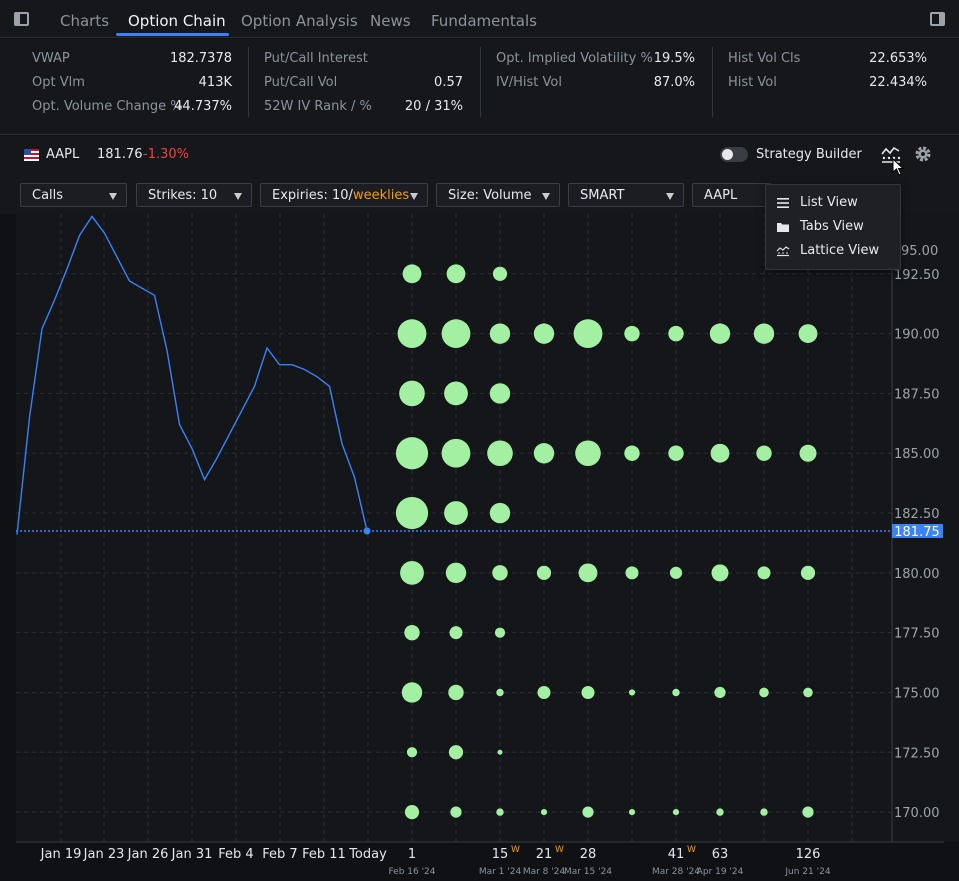  What do you see at coordinates (917, 532) in the screenshot?
I see `current-price-label: 181.75` at bounding box center [917, 532].